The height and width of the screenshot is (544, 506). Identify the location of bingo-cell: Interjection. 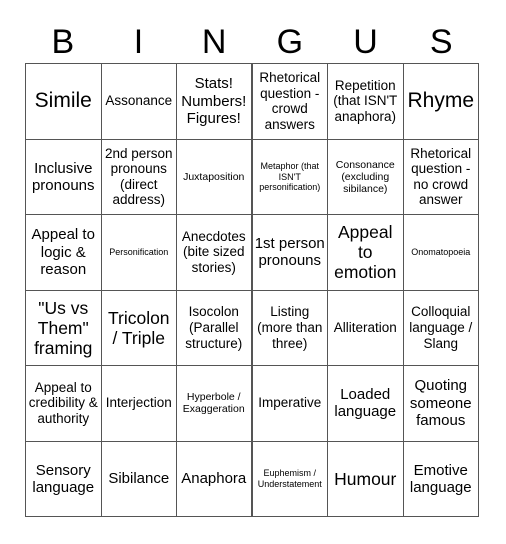
(139, 404).